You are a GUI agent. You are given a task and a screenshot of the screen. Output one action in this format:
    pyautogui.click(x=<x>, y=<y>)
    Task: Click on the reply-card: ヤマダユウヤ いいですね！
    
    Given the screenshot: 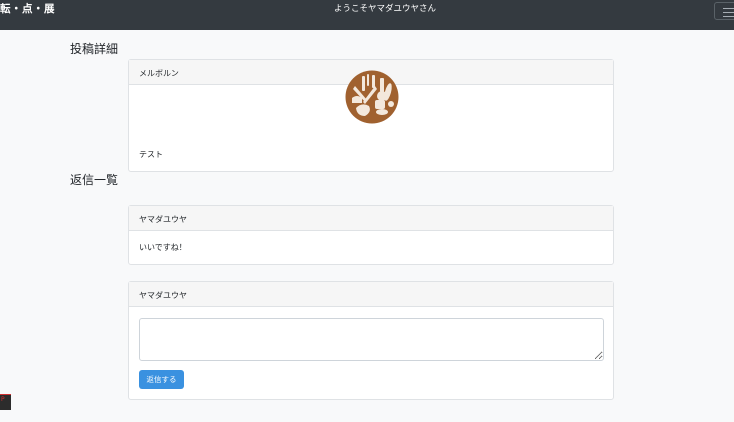 What is the action you would take?
    pyautogui.click(x=371, y=235)
    